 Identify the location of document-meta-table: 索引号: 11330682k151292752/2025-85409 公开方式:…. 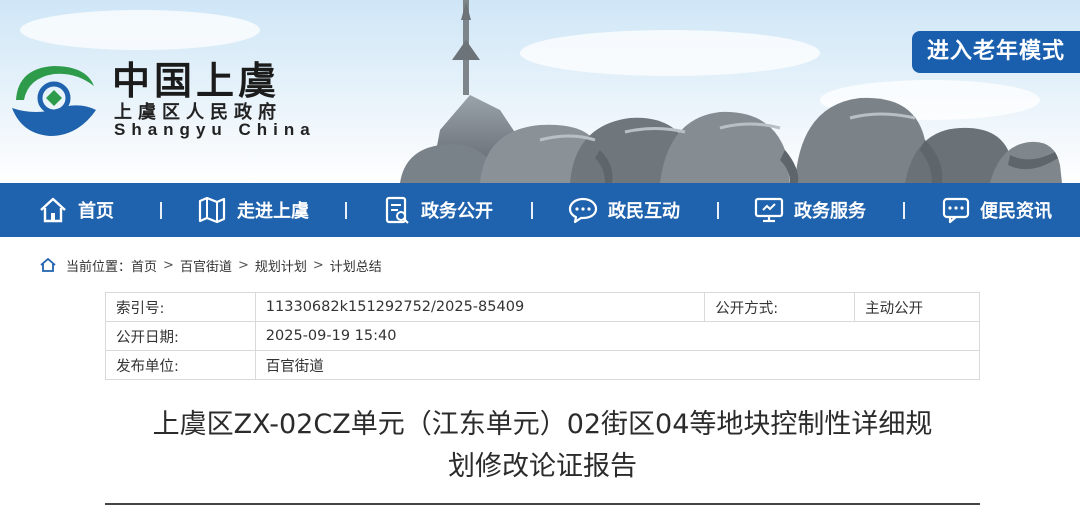
(543, 336).